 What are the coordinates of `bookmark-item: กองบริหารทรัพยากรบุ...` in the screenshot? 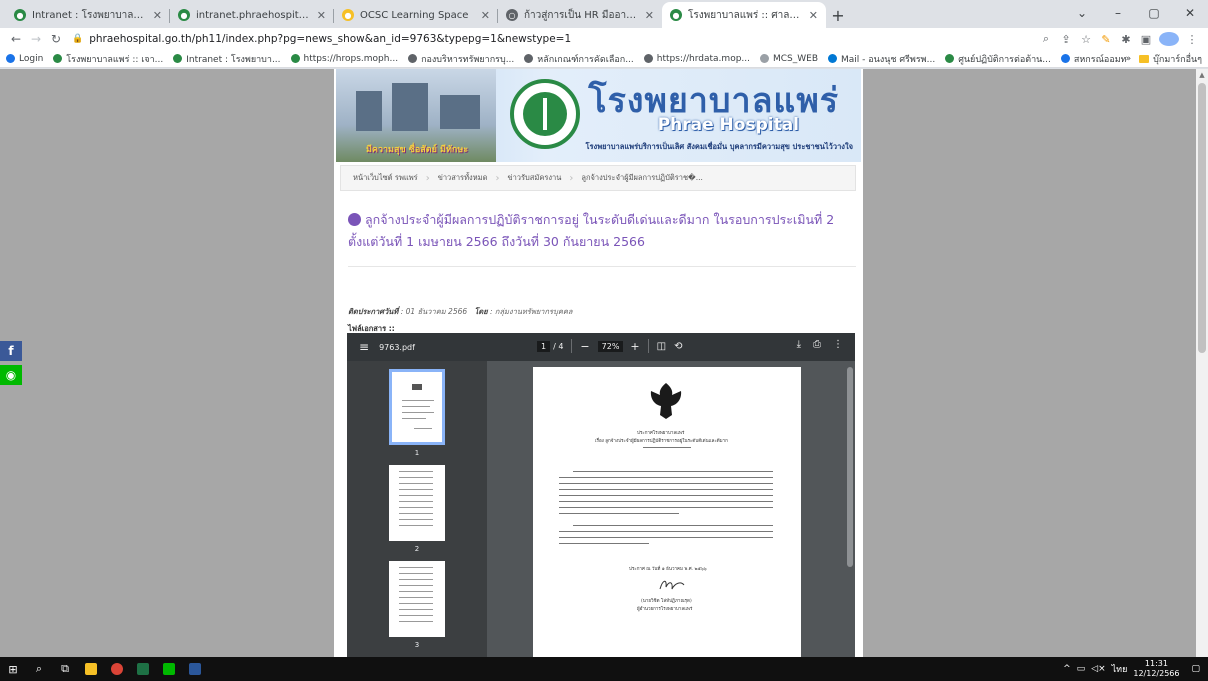 It's located at (461, 59).